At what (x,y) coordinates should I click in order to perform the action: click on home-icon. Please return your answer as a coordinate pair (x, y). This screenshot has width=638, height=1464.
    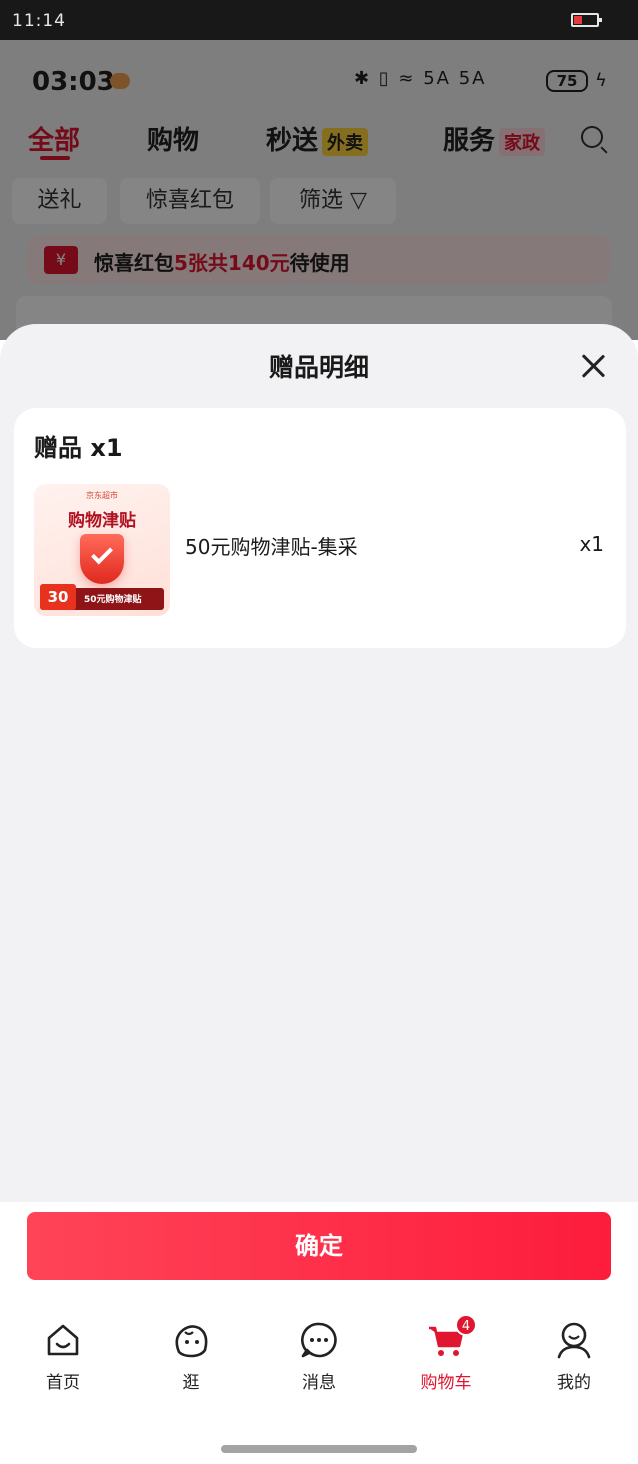
    Looking at the image, I should click on (63, 1340).